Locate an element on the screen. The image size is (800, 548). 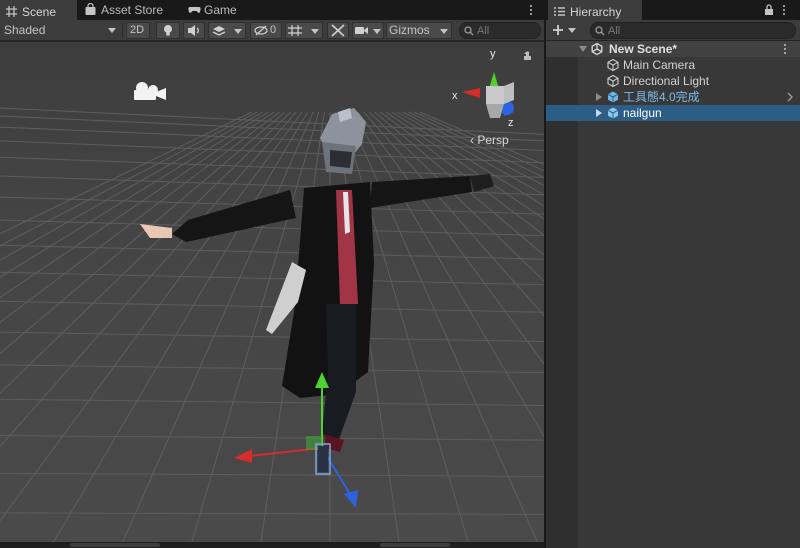
hierarchy-tabbar: Hierarchy is located at coordinates (673, 10).